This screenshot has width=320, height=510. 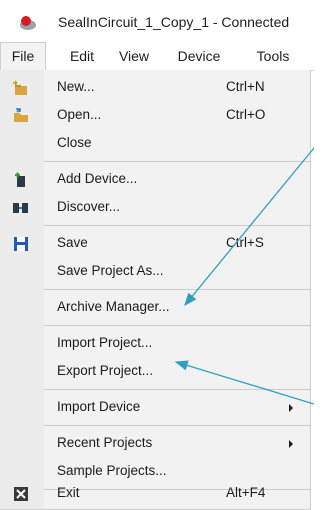 I want to click on menu-file: File, so click(x=23, y=56).